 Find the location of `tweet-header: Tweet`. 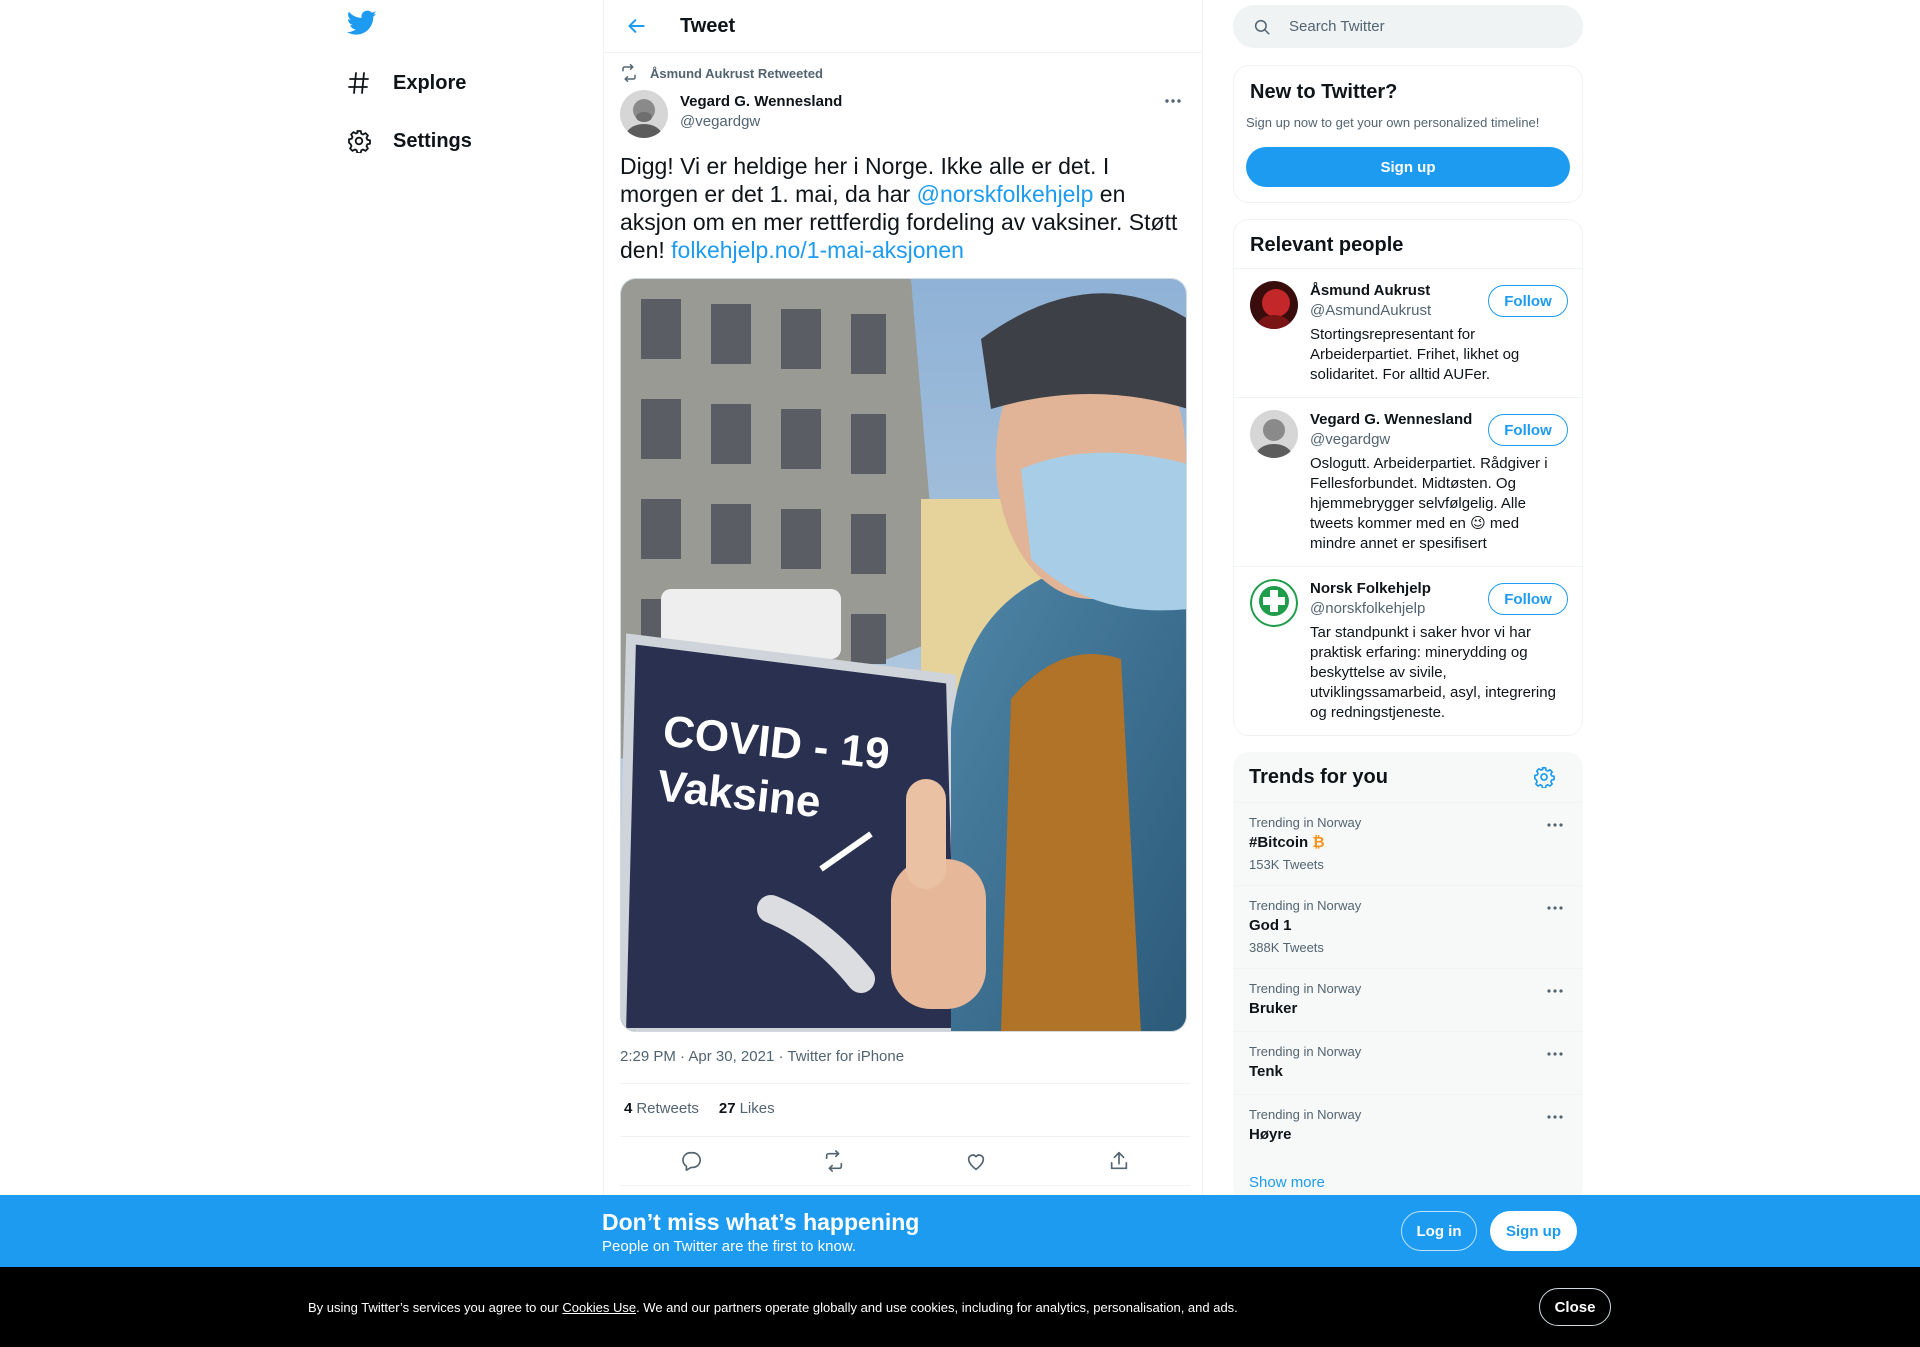

tweet-header: Tweet is located at coordinates (903, 26).